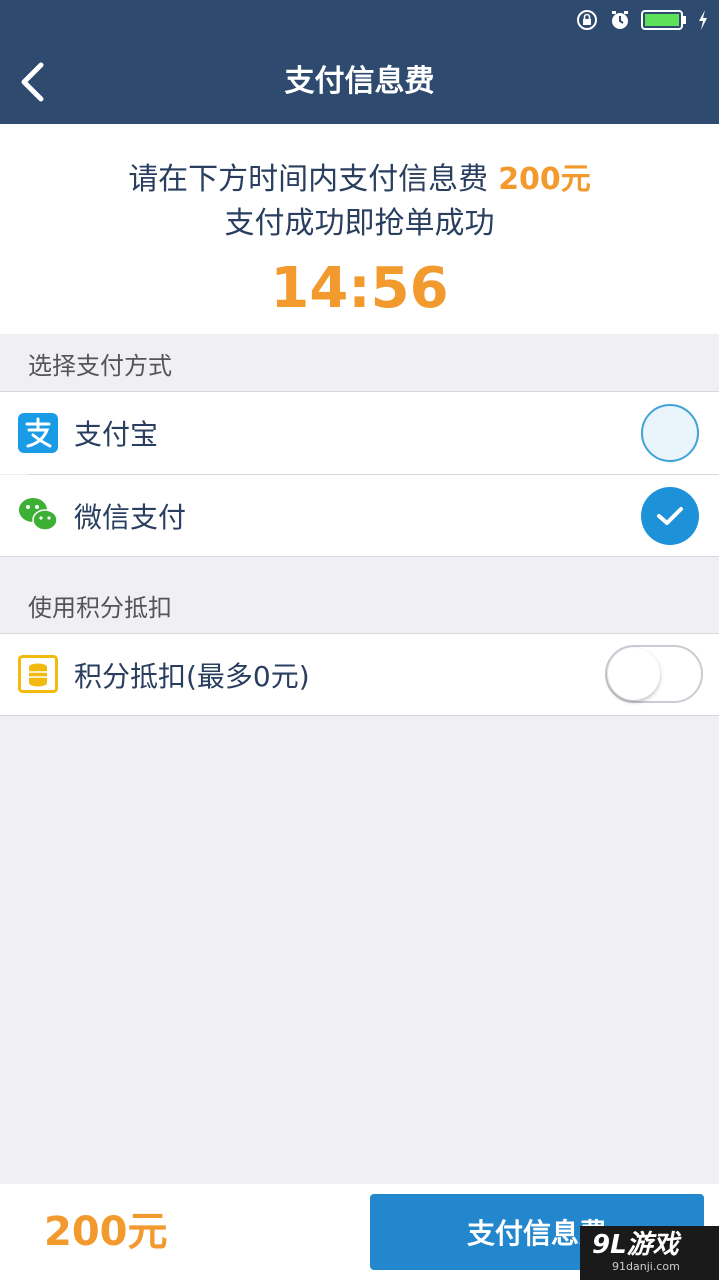  Describe the element at coordinates (359, 515) in the screenshot. I see `payment-method-wechat: 微信支付` at that location.